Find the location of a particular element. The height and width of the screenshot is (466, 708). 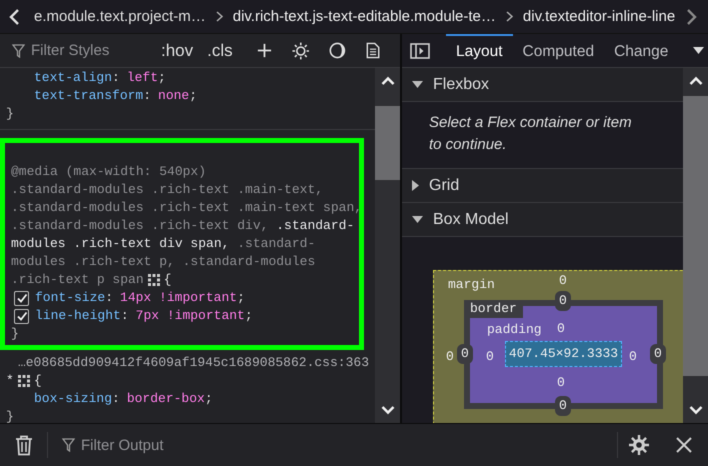

selector-line: modules .rich-text p, .standard-modules is located at coordinates (163, 262).